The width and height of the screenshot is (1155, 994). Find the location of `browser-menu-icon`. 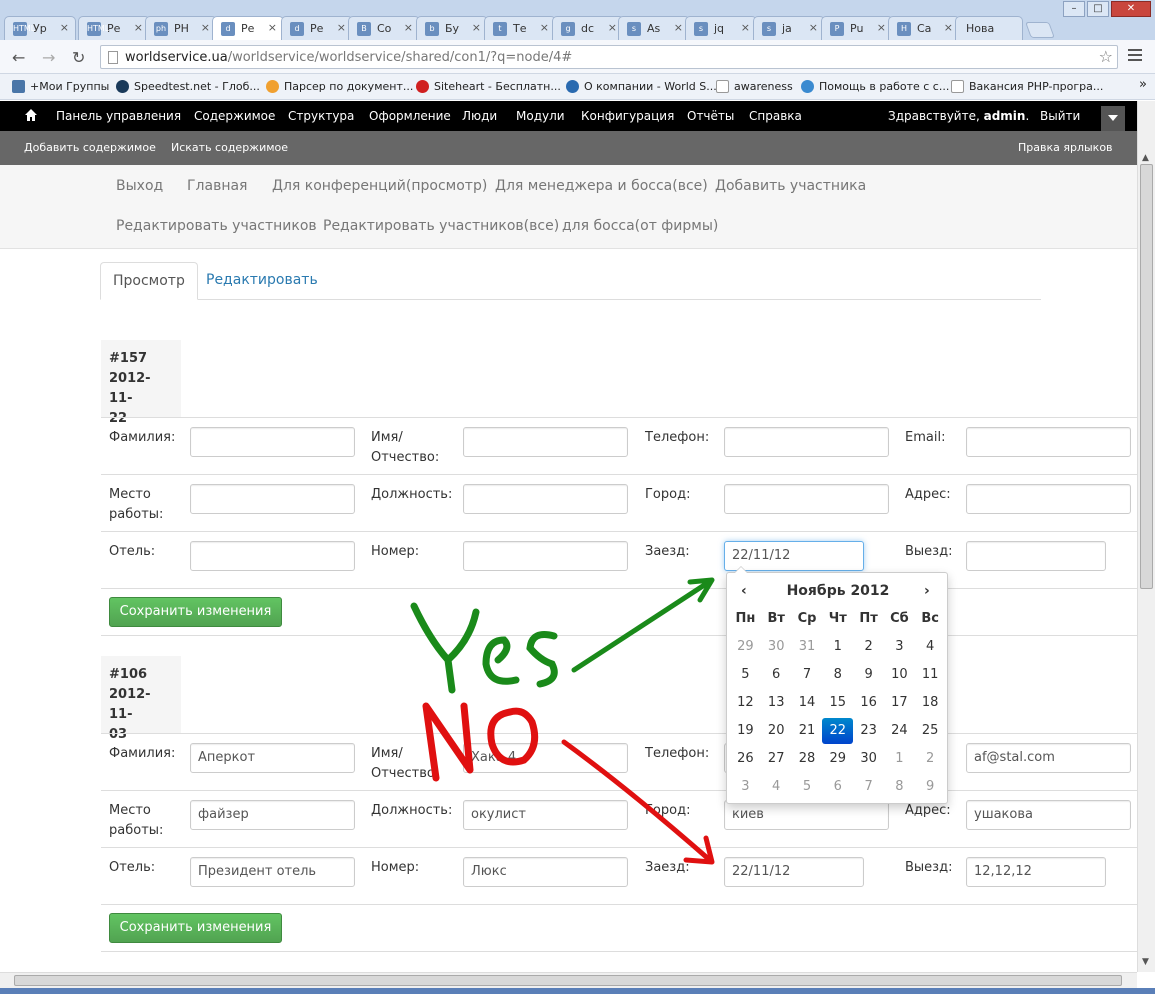

browser-menu-icon is located at coordinates (1135, 56).